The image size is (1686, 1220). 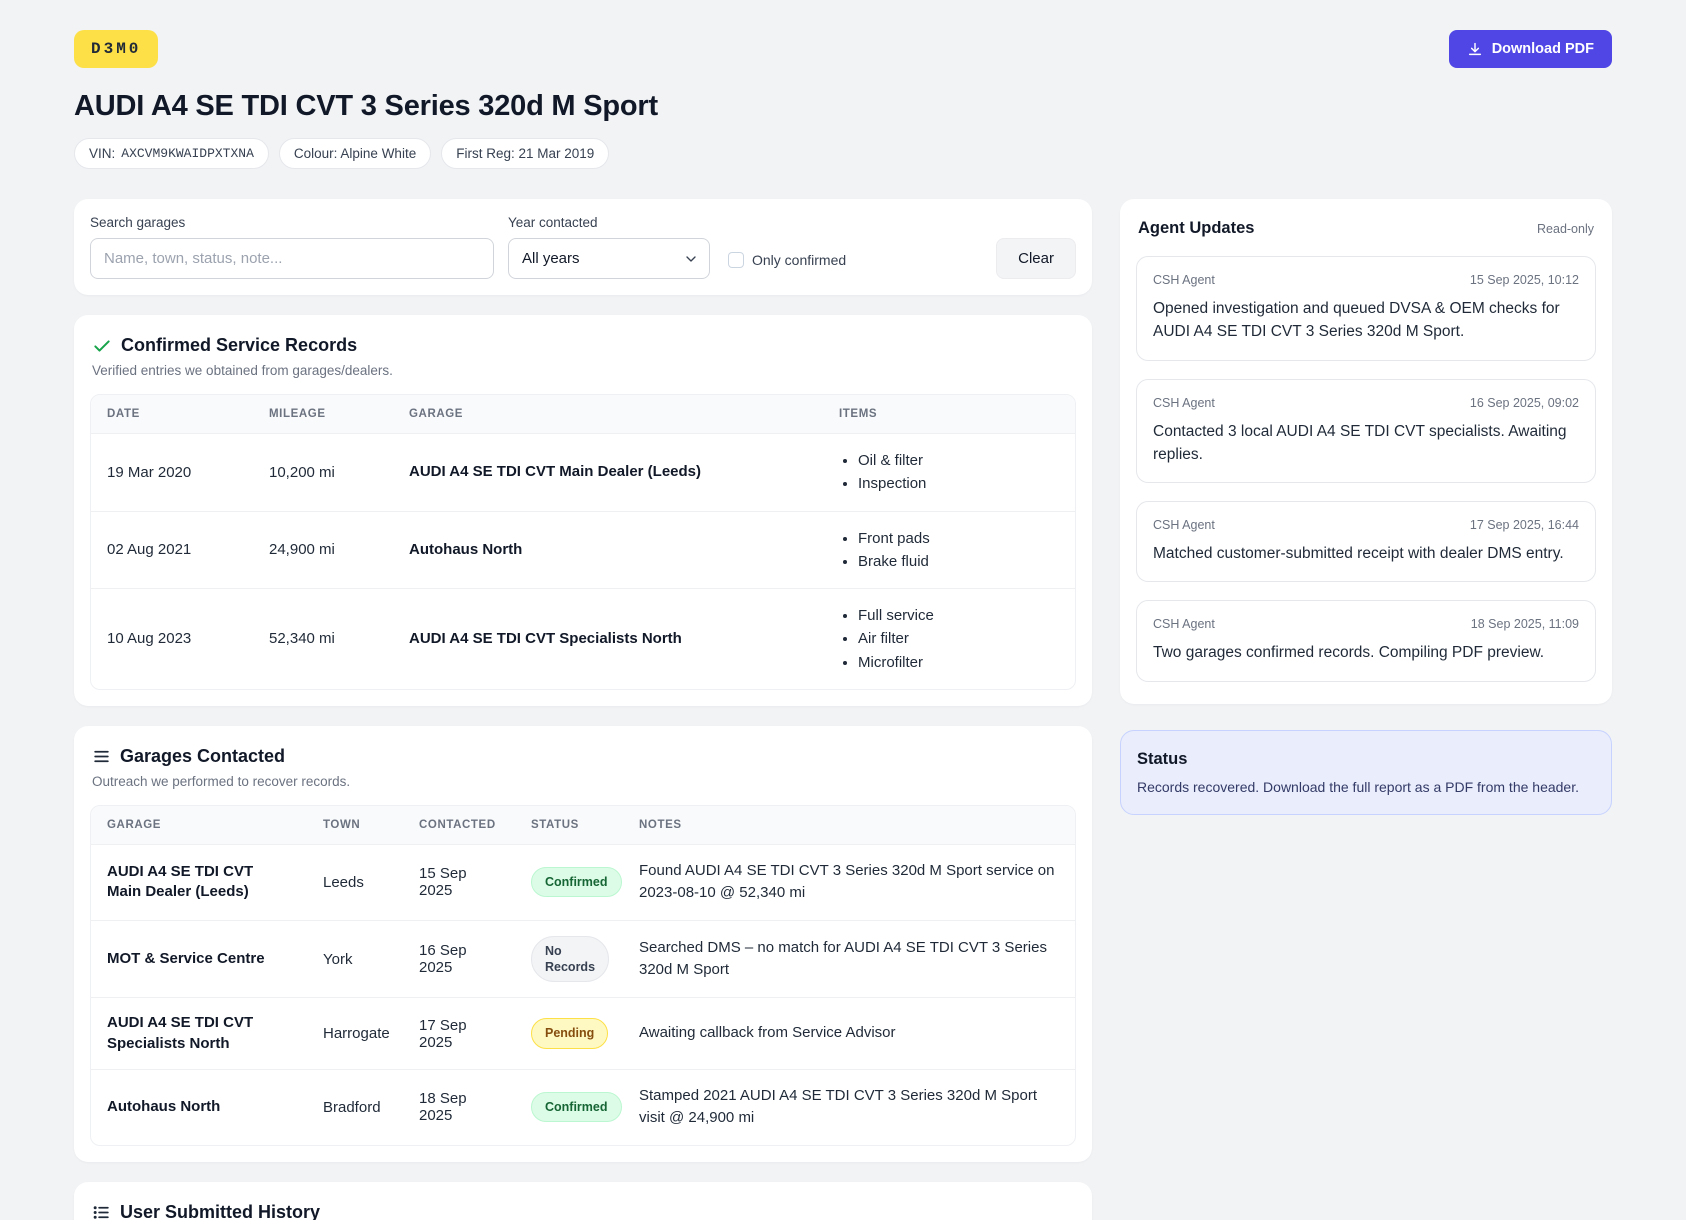 I want to click on service-item: Front pads, so click(x=958, y=538).